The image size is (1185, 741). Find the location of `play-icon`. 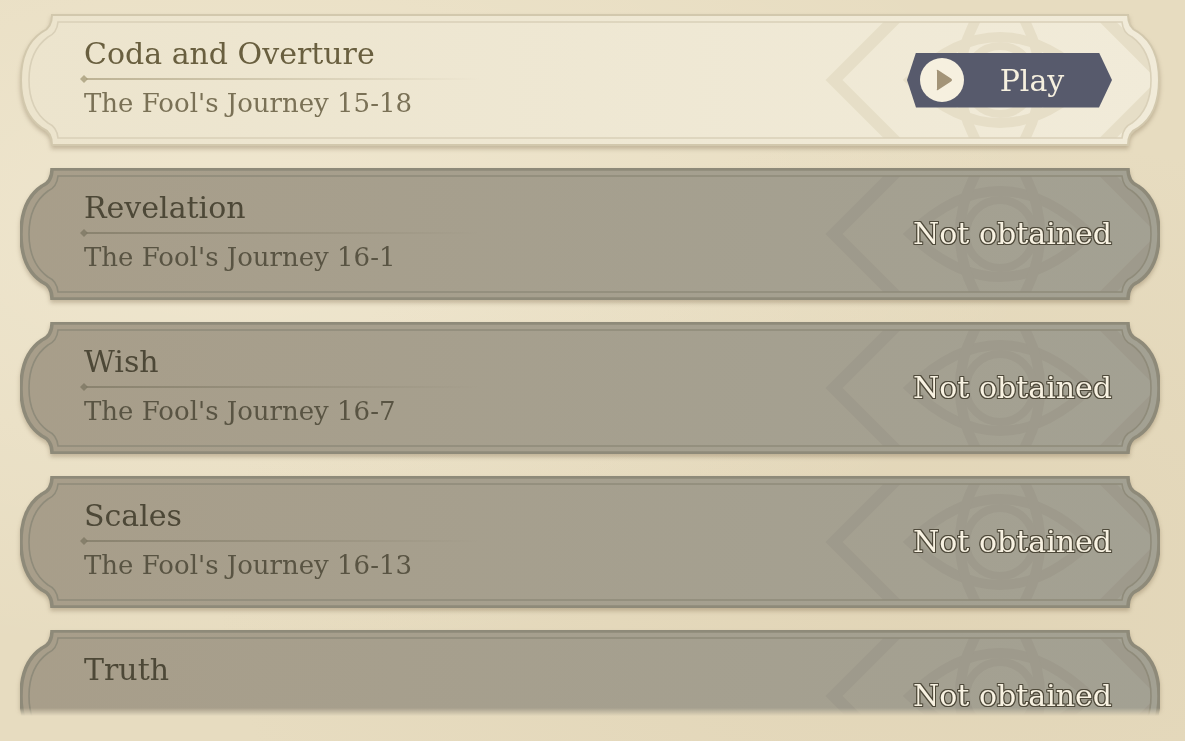

play-icon is located at coordinates (942, 80).